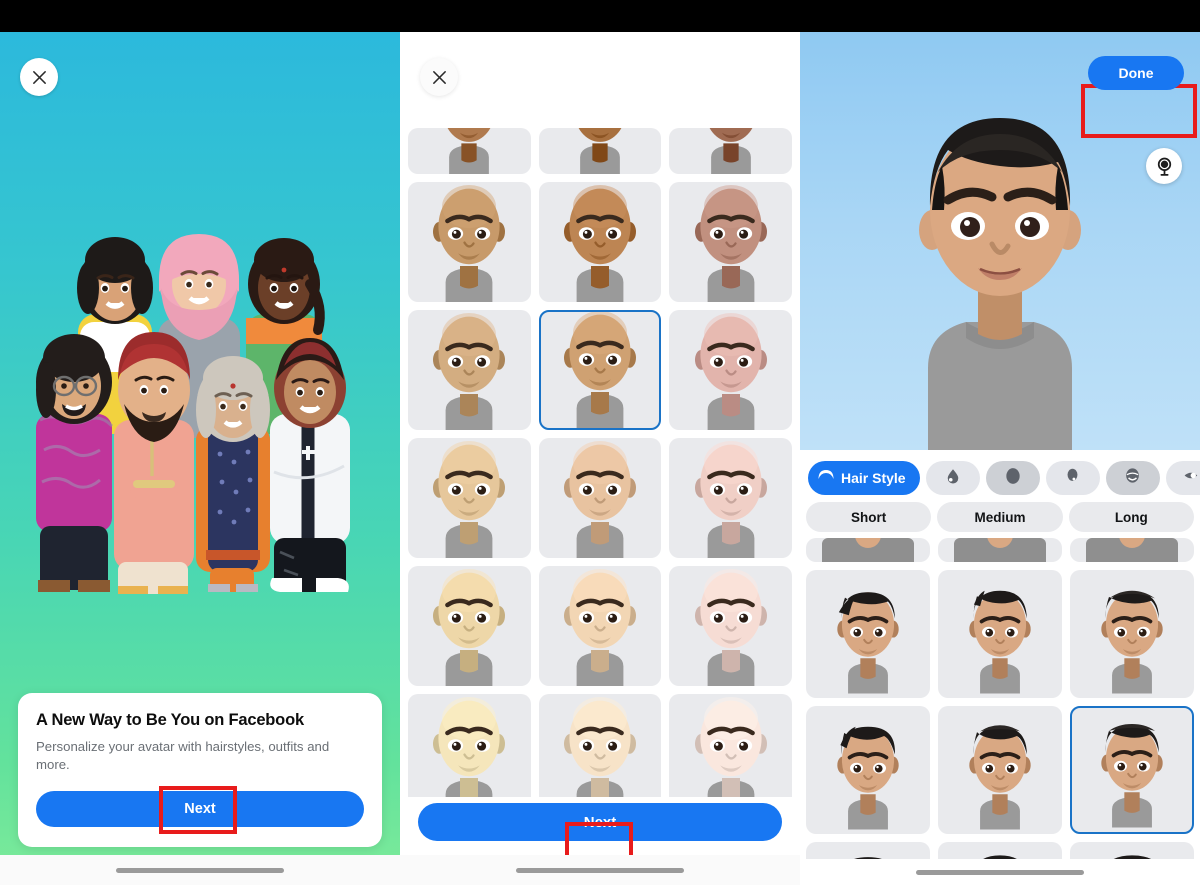 The image size is (1200, 885). What do you see at coordinates (869, 517) in the screenshot?
I see `hair-length-tab-short: Short` at bounding box center [869, 517].